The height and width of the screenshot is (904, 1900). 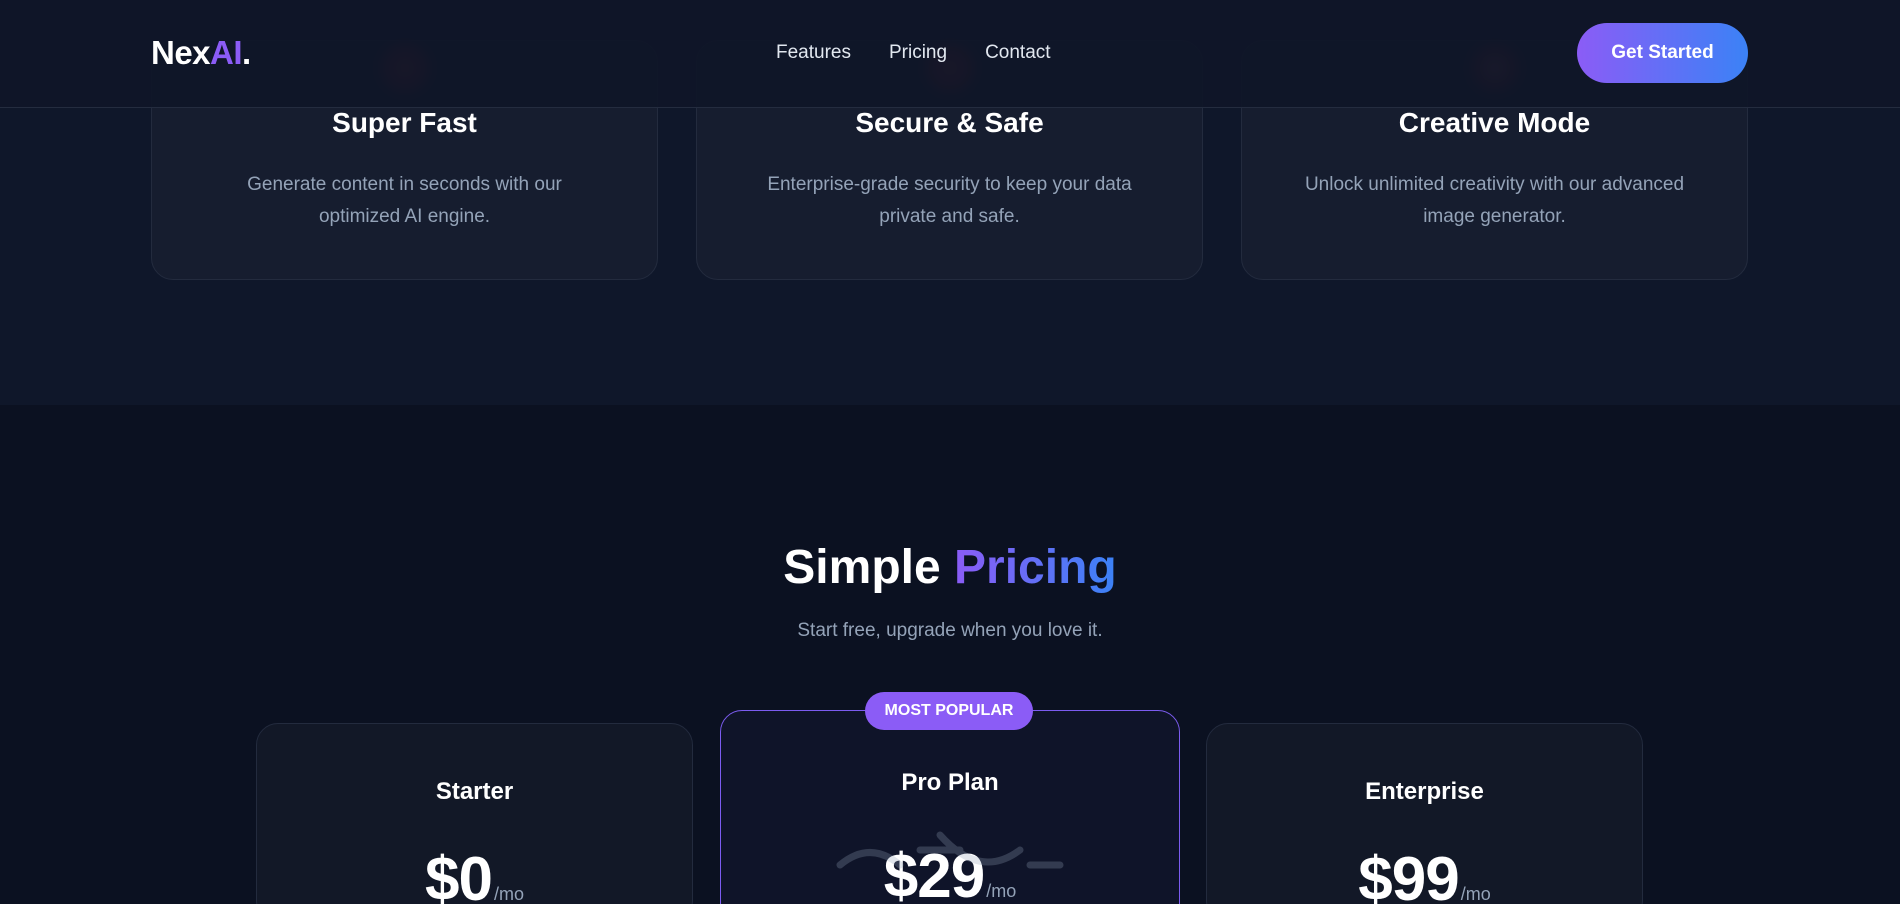 I want to click on price-amount: $0, so click(x=459, y=874).